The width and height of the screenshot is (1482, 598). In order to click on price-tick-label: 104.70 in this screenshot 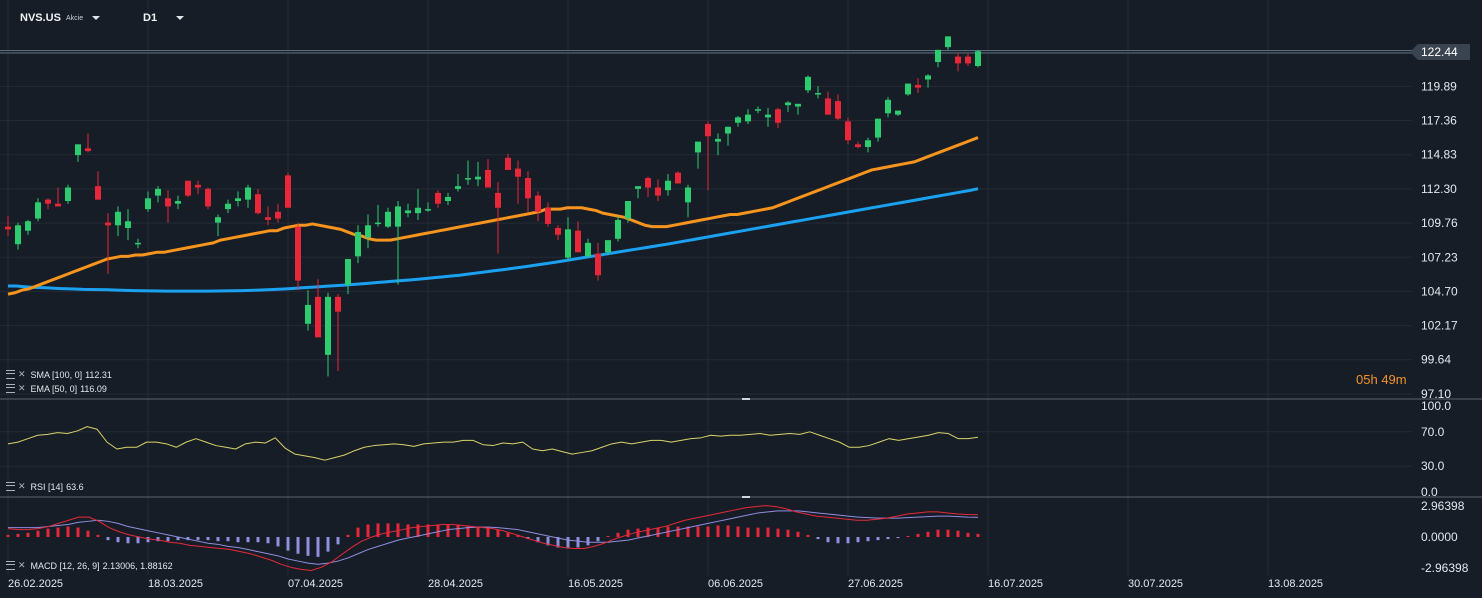, I will do `click(1439, 291)`.